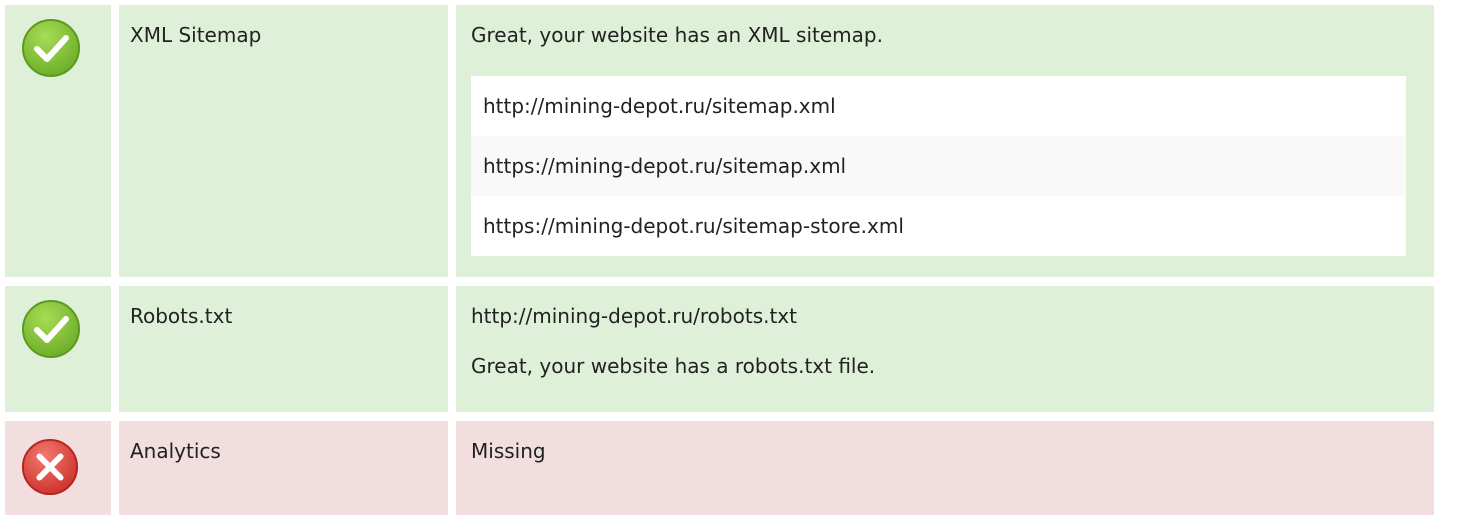 The image size is (1459, 515). I want to click on check-name-cell: XML Sitemap, so click(283, 141).